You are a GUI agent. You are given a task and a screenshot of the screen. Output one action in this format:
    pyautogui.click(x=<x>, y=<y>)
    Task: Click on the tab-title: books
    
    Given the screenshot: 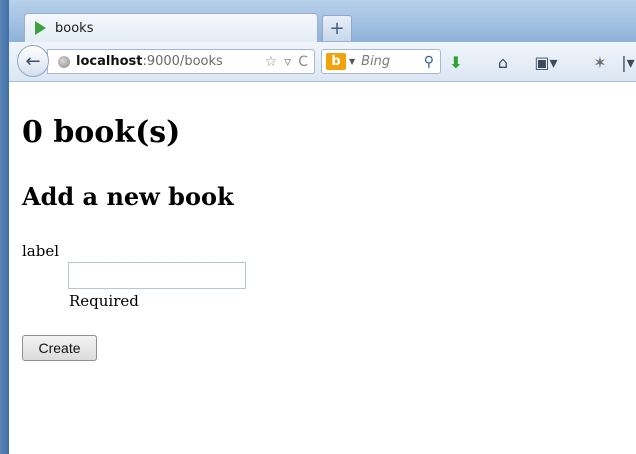 What is the action you would take?
    pyautogui.click(x=74, y=28)
    